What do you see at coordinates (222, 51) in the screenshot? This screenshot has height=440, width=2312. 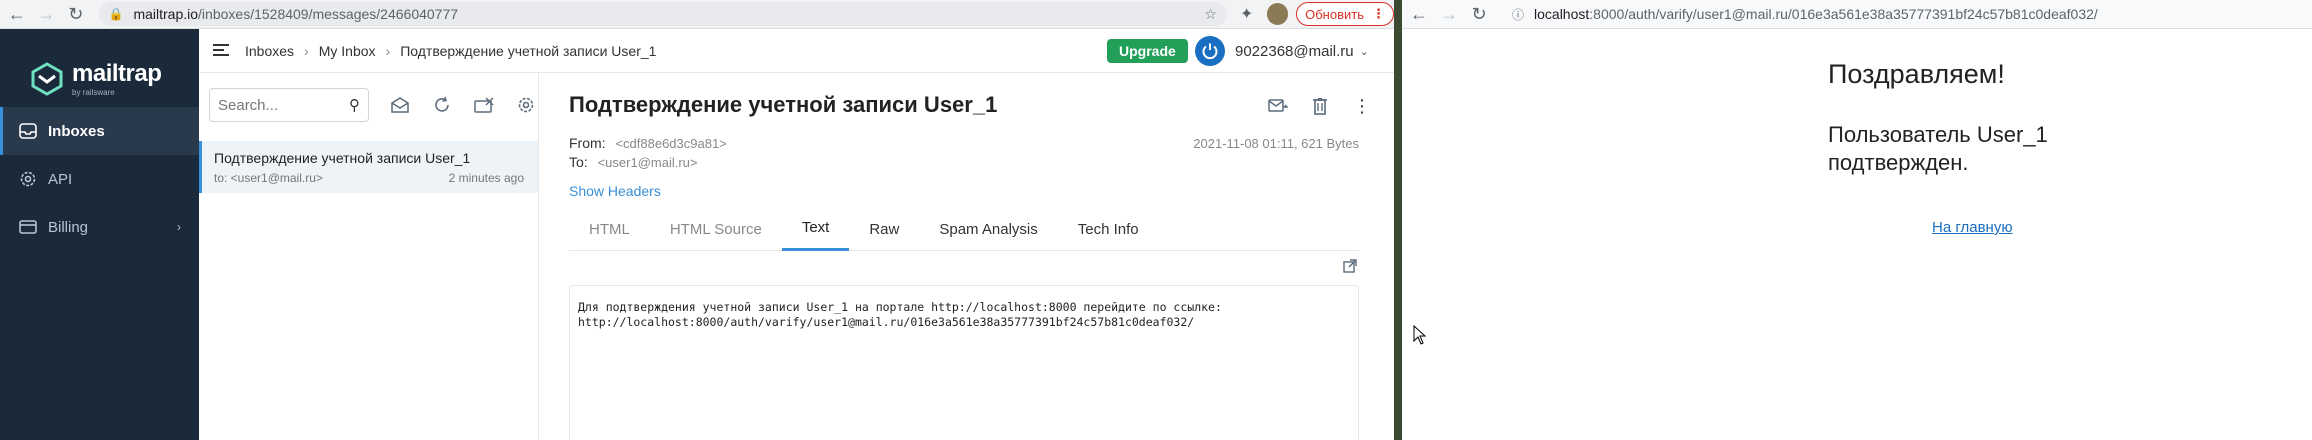 I see `hamburger-menu-icon` at bounding box center [222, 51].